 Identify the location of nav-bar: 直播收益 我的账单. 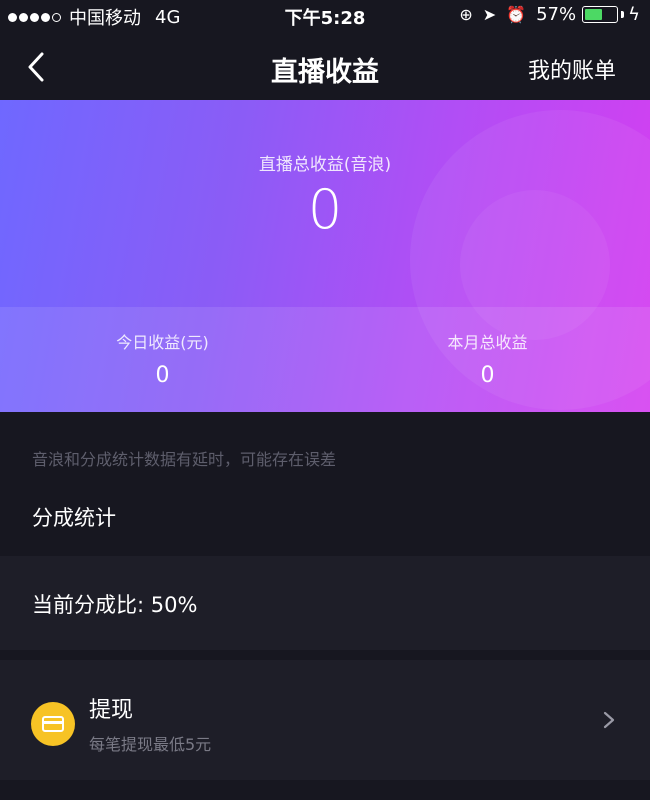
(325, 66).